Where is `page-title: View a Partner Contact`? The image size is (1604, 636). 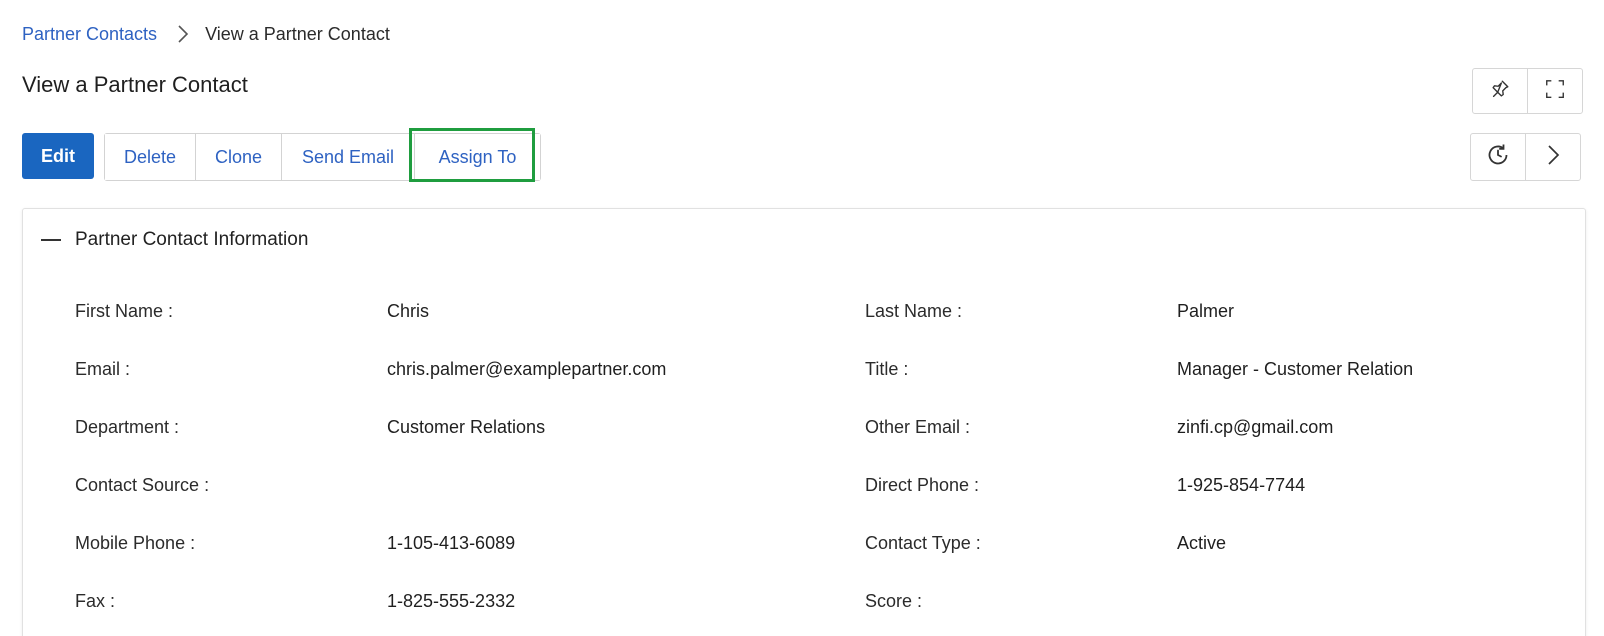 page-title: View a Partner Contact is located at coordinates (135, 84).